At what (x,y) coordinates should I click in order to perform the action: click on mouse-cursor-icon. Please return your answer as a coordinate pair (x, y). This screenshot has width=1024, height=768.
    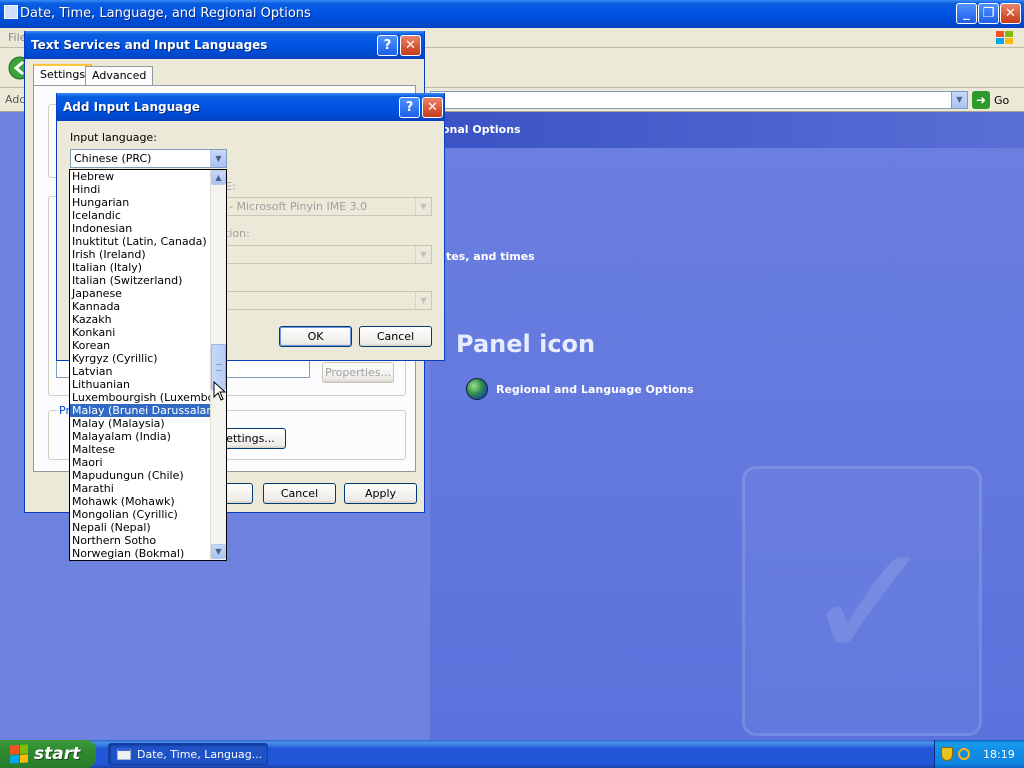
    Looking at the image, I should click on (220, 391).